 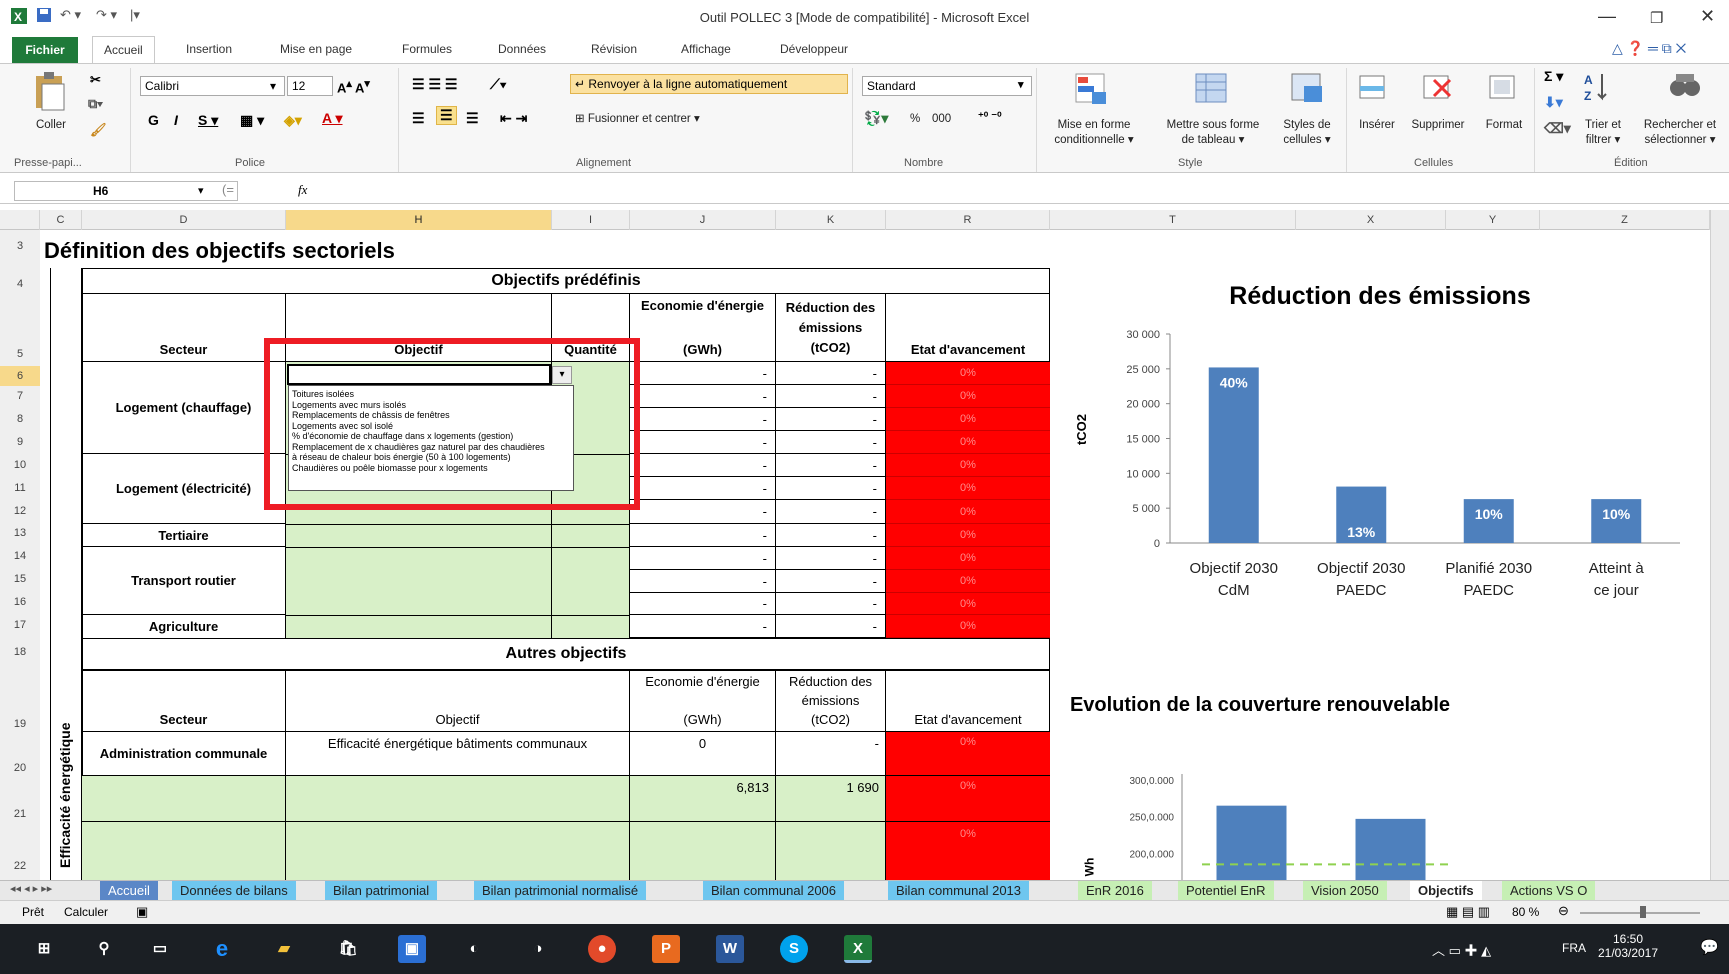 What do you see at coordinates (513, 118) in the screenshot?
I see `indent-icon: ⇤ ⇥` at bounding box center [513, 118].